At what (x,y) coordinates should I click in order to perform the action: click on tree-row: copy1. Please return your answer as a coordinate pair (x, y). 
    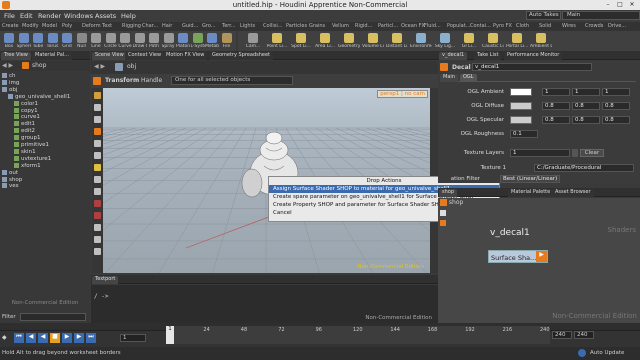
    Looking at the image, I should click on (26, 110).